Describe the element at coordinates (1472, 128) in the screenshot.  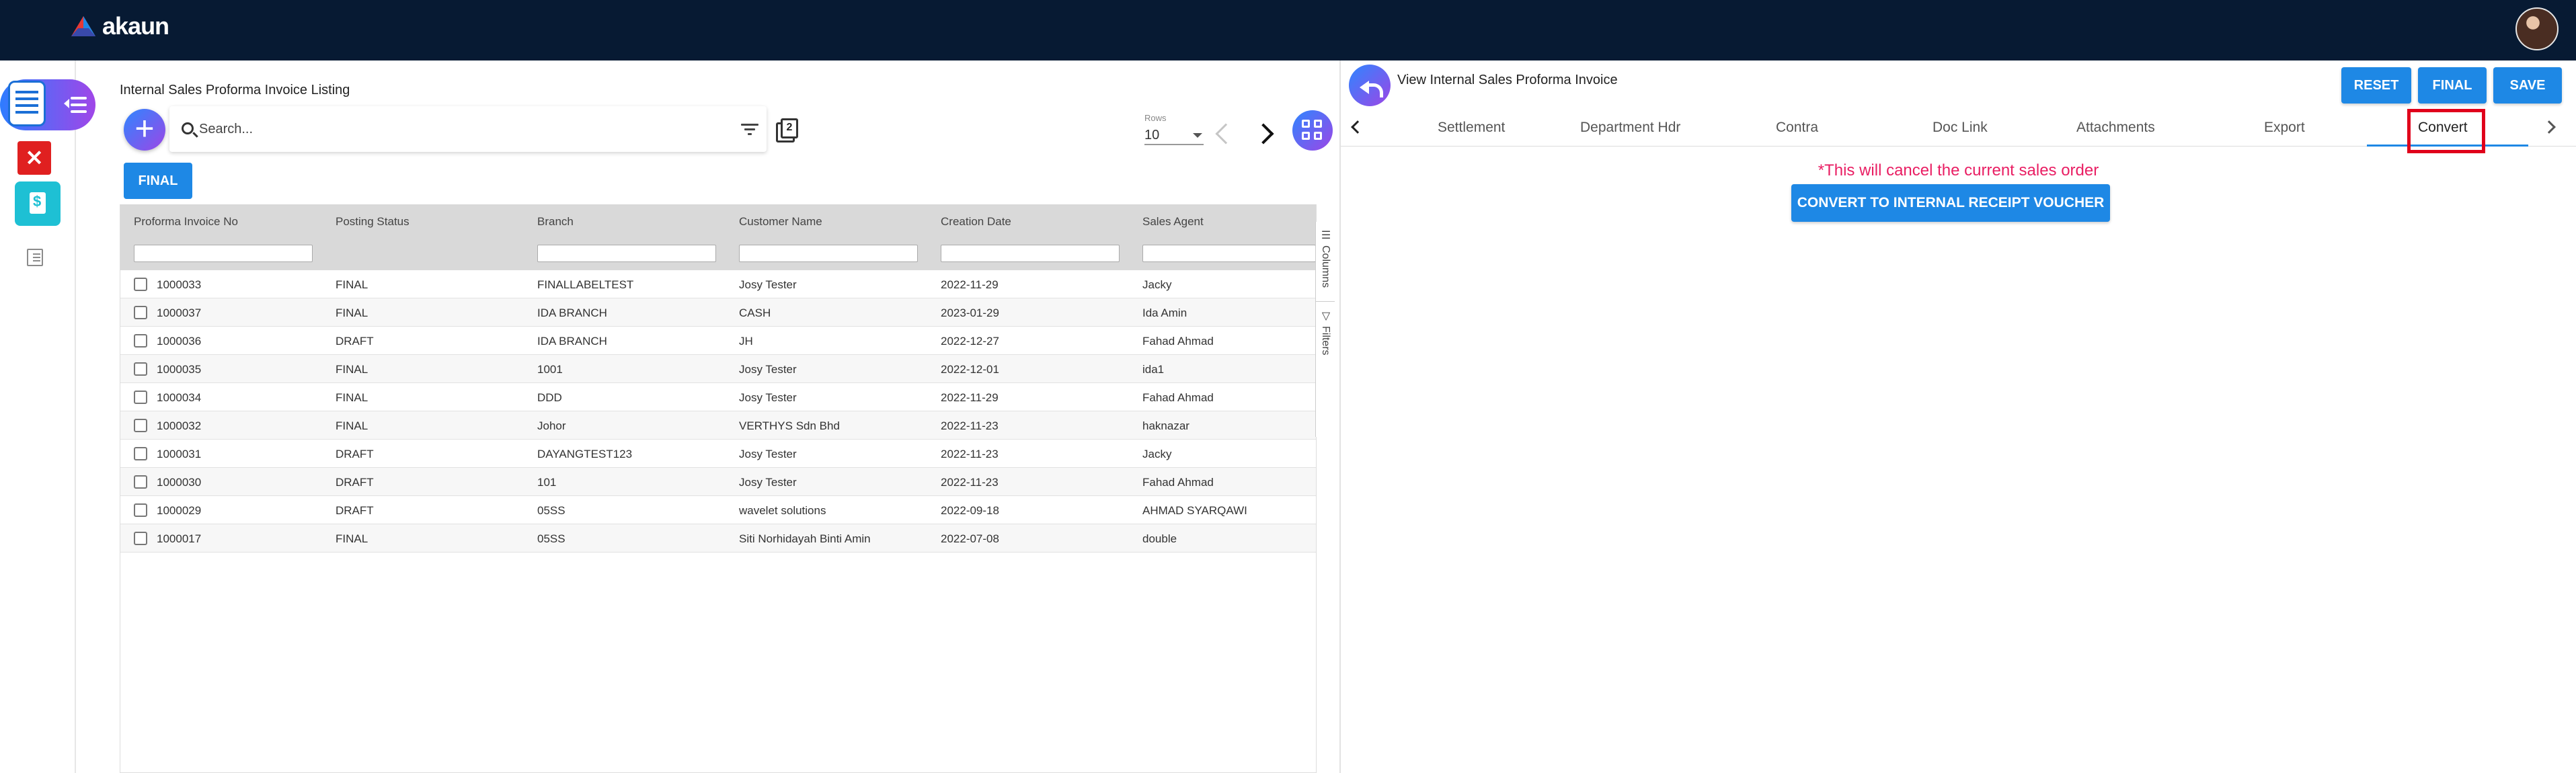
I see `tab-settlement: Settlement` at that location.